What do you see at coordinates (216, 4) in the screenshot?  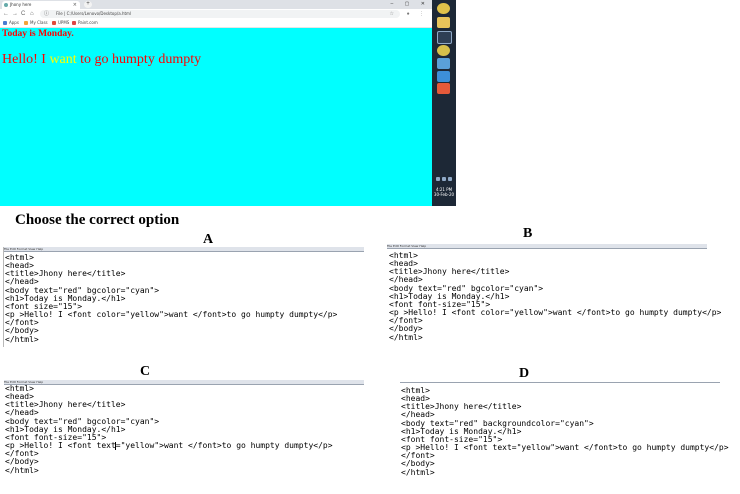 I see `tab-bar: Jhony here × + – ▢ ✕` at bounding box center [216, 4].